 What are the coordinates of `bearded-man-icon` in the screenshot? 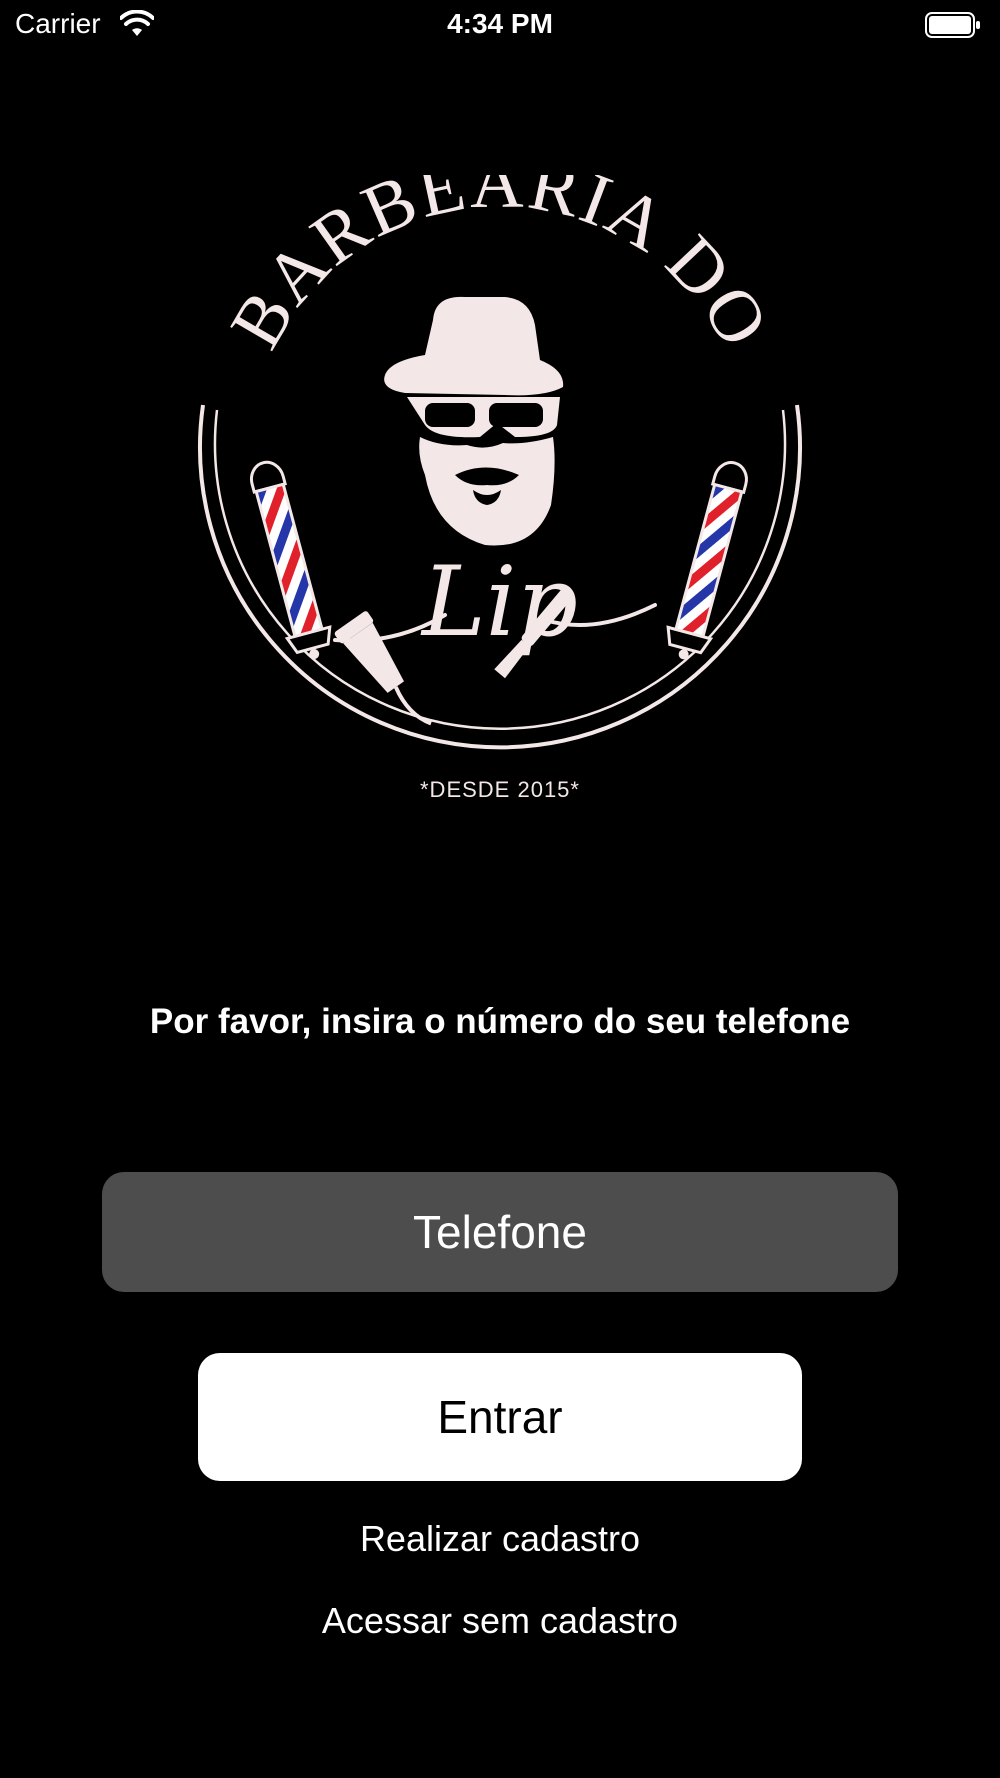 It's located at (474, 421).